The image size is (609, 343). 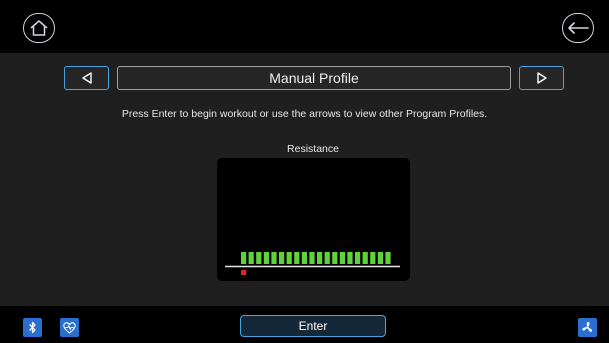 I want to click on home-button, so click(x=39, y=28).